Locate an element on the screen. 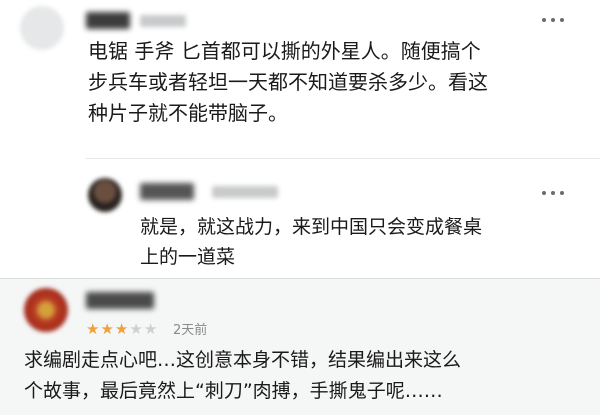 This screenshot has width=600, height=415. comment-more-button is located at coordinates (553, 20).